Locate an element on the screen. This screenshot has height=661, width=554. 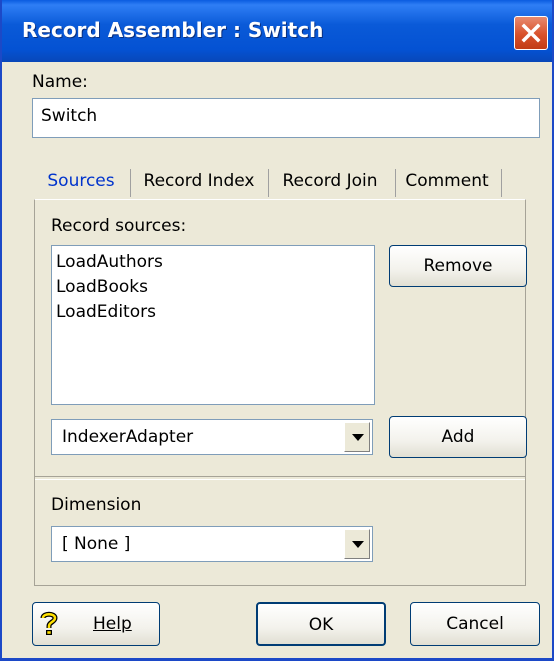
record-sources-list: LoadAuthors LoadBooks LoadEditors is located at coordinates (213, 325).